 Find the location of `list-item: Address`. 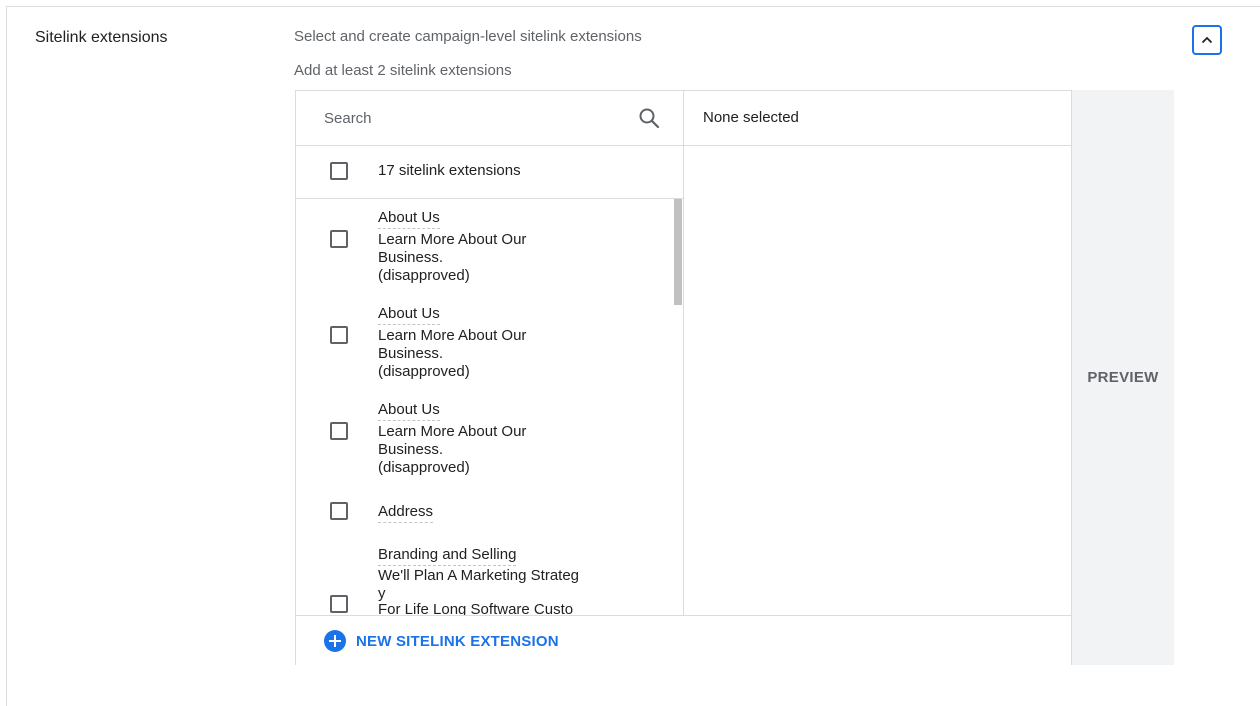

list-item: Address is located at coordinates (483, 509).